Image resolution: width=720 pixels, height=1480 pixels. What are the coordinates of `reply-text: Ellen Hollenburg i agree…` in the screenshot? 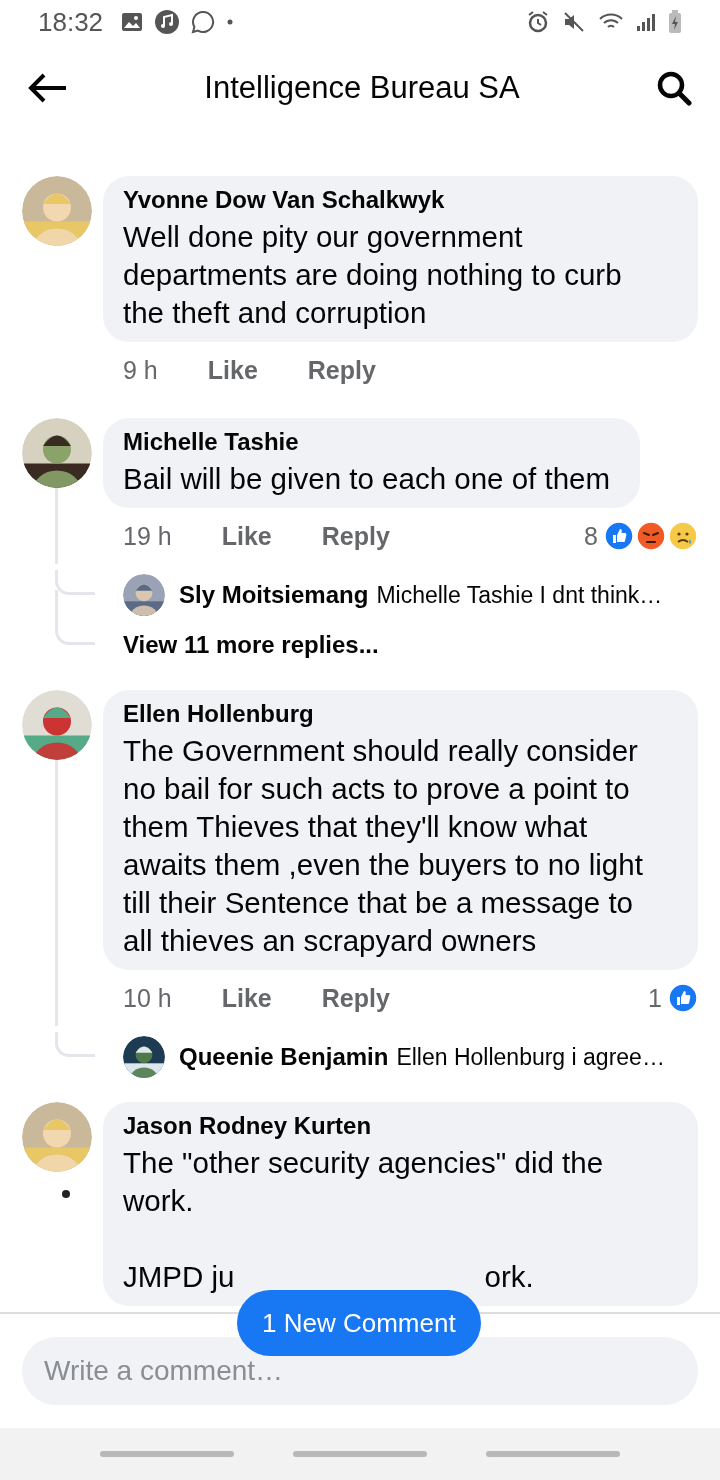 It's located at (530, 1057).